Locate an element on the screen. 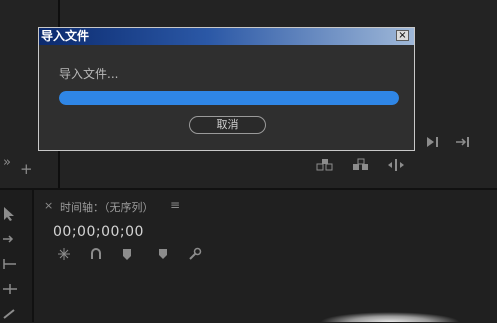  marker-icon is located at coordinates (163, 255).